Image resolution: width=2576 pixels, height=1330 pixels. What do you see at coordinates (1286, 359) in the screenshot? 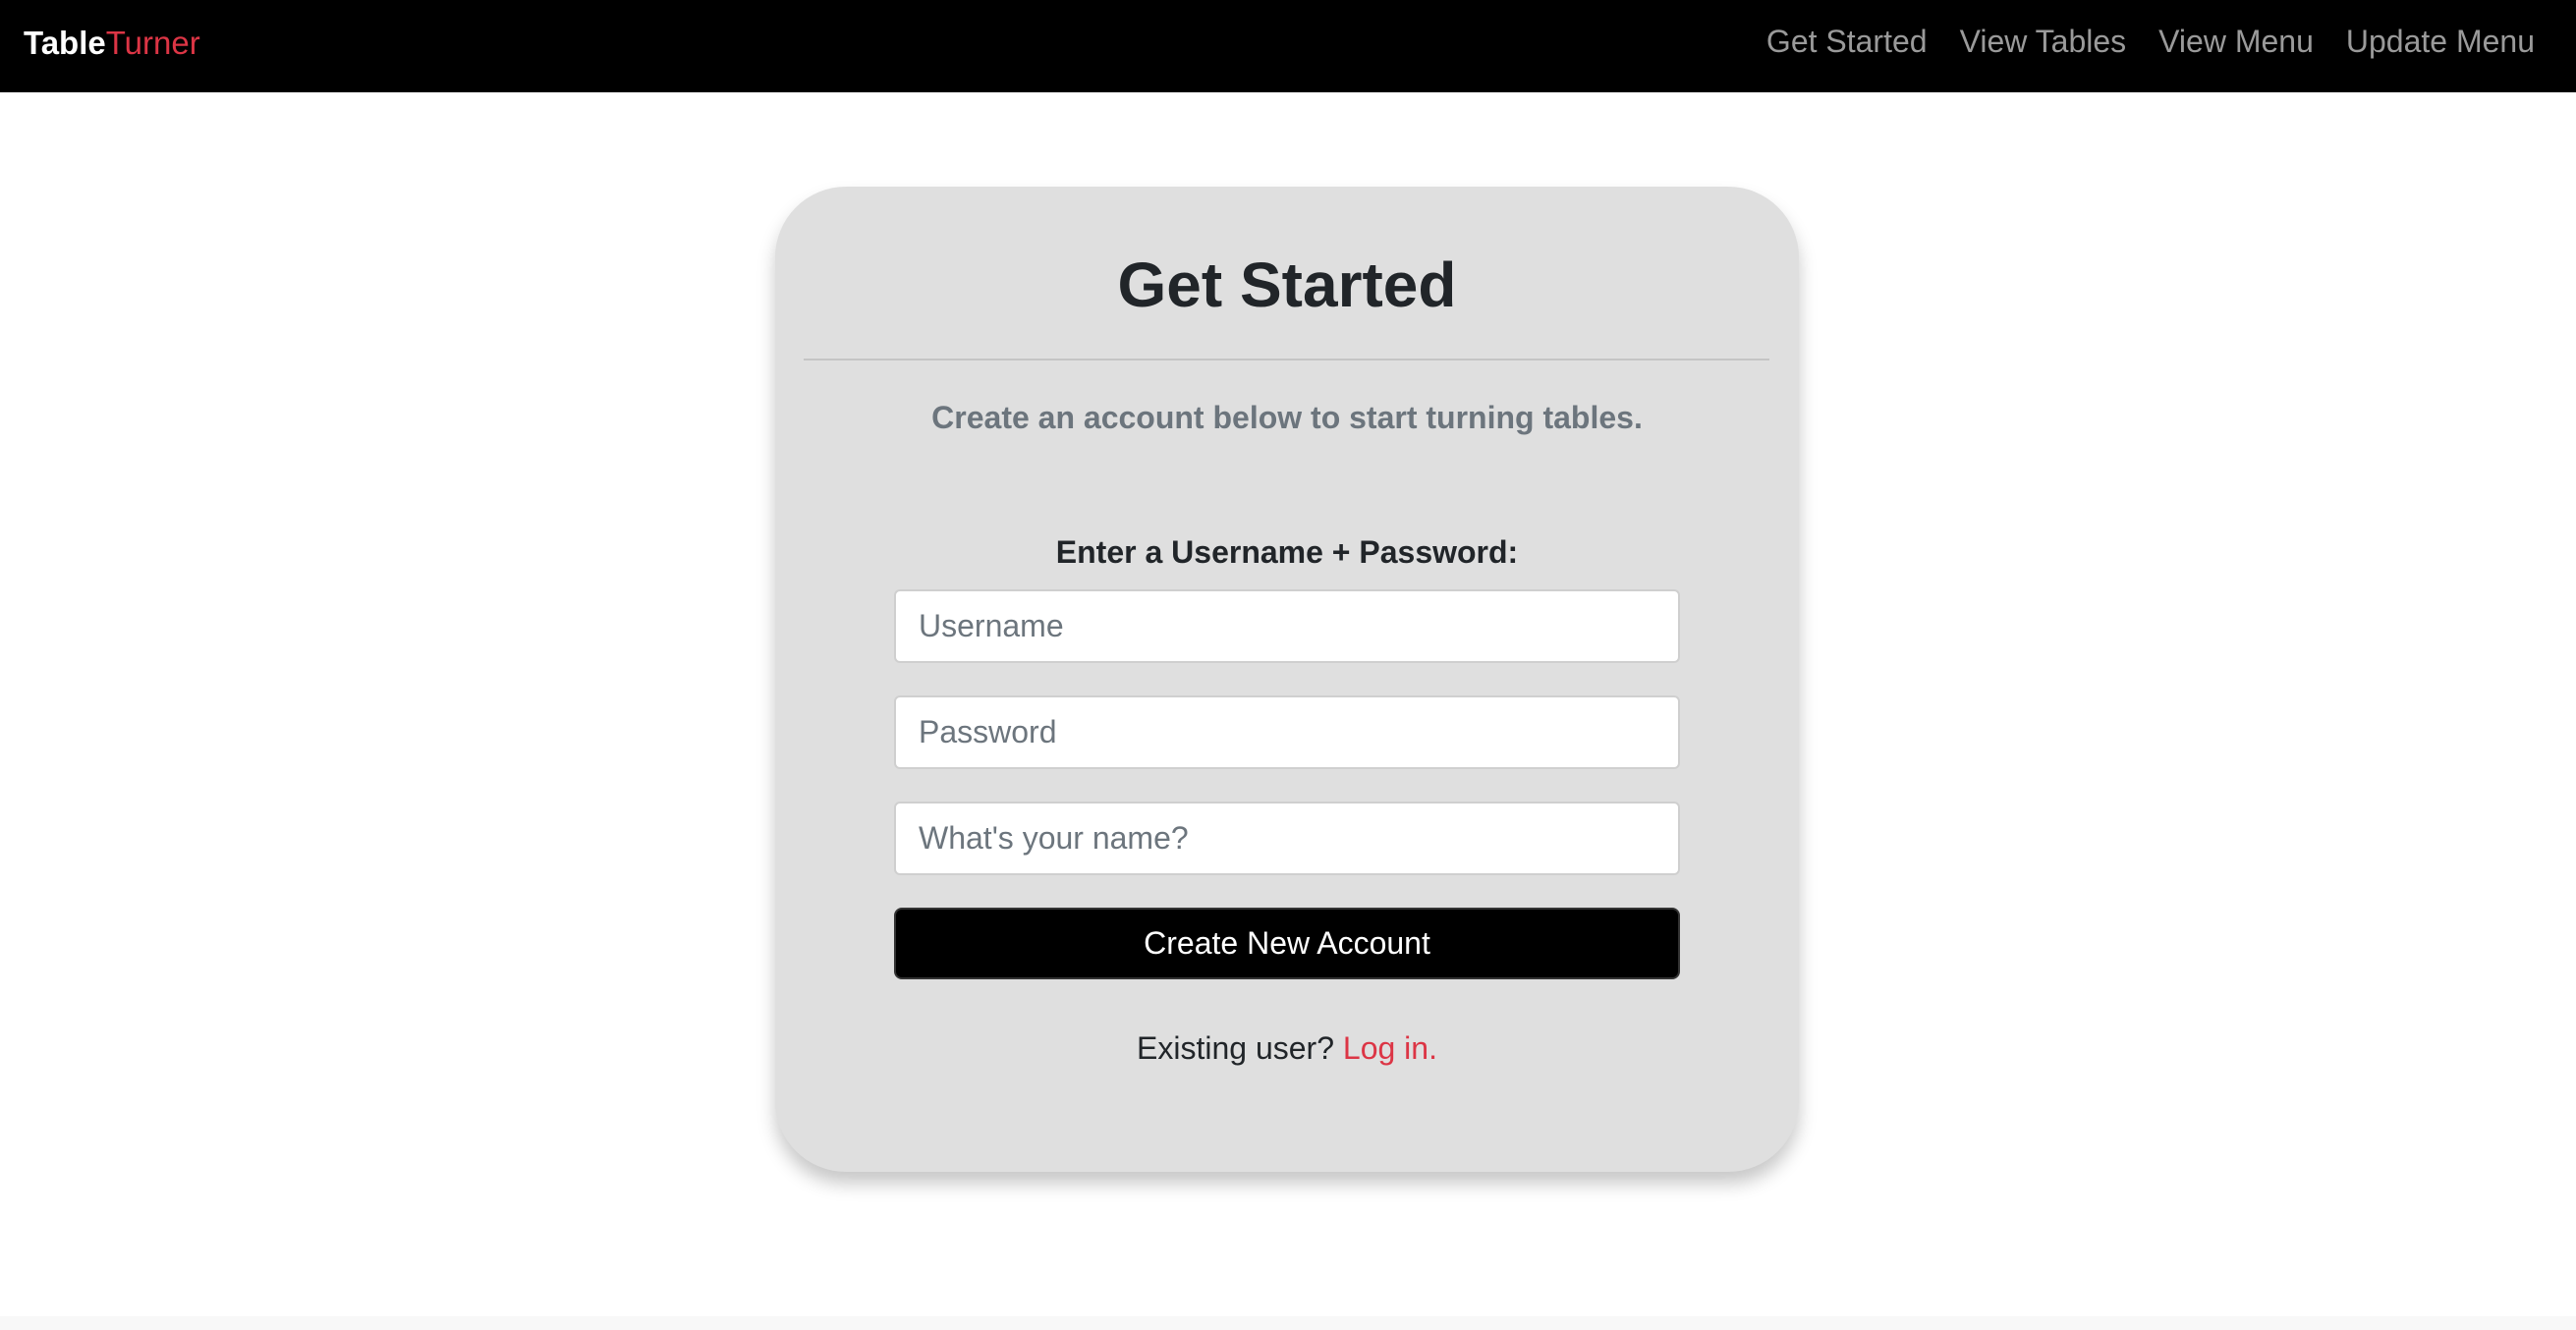
I see `title-divider` at bounding box center [1286, 359].